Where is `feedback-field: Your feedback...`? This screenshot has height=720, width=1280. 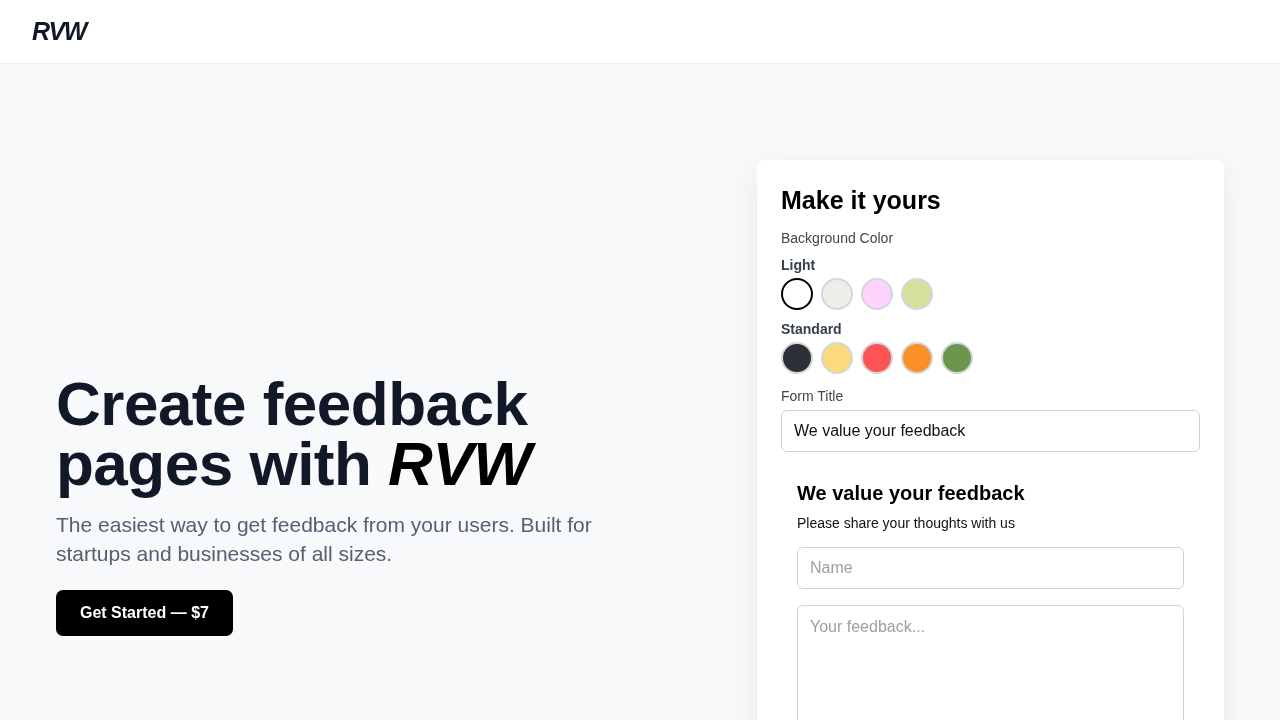 feedback-field: Your feedback... is located at coordinates (990, 662).